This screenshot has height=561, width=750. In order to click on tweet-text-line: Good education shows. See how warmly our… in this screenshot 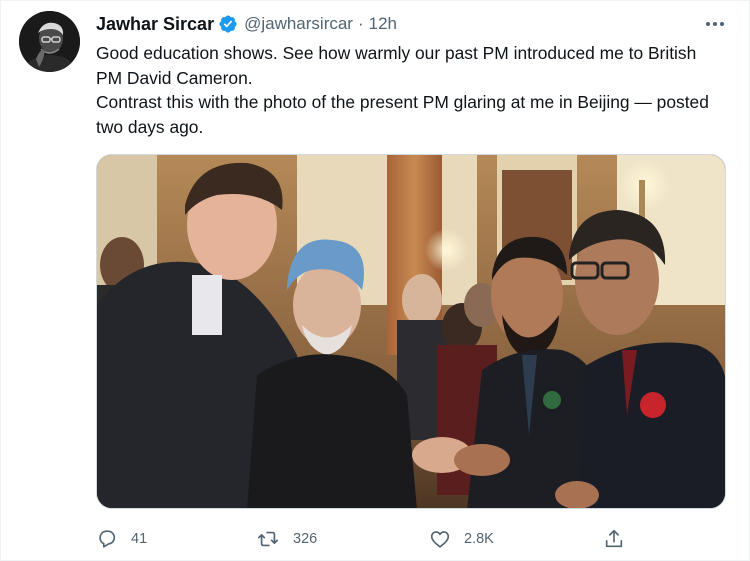, I will do `click(396, 65)`.